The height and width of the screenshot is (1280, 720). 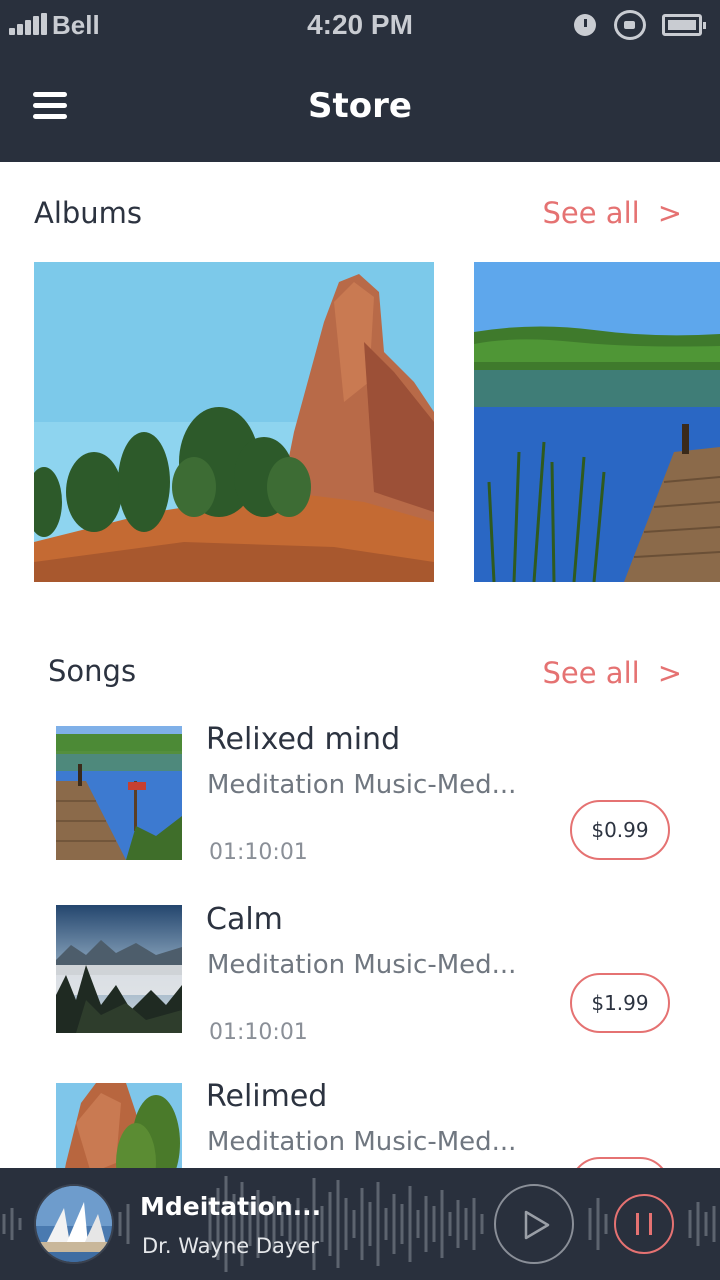 I want to click on song-title: Relixed mind, so click(x=303, y=739).